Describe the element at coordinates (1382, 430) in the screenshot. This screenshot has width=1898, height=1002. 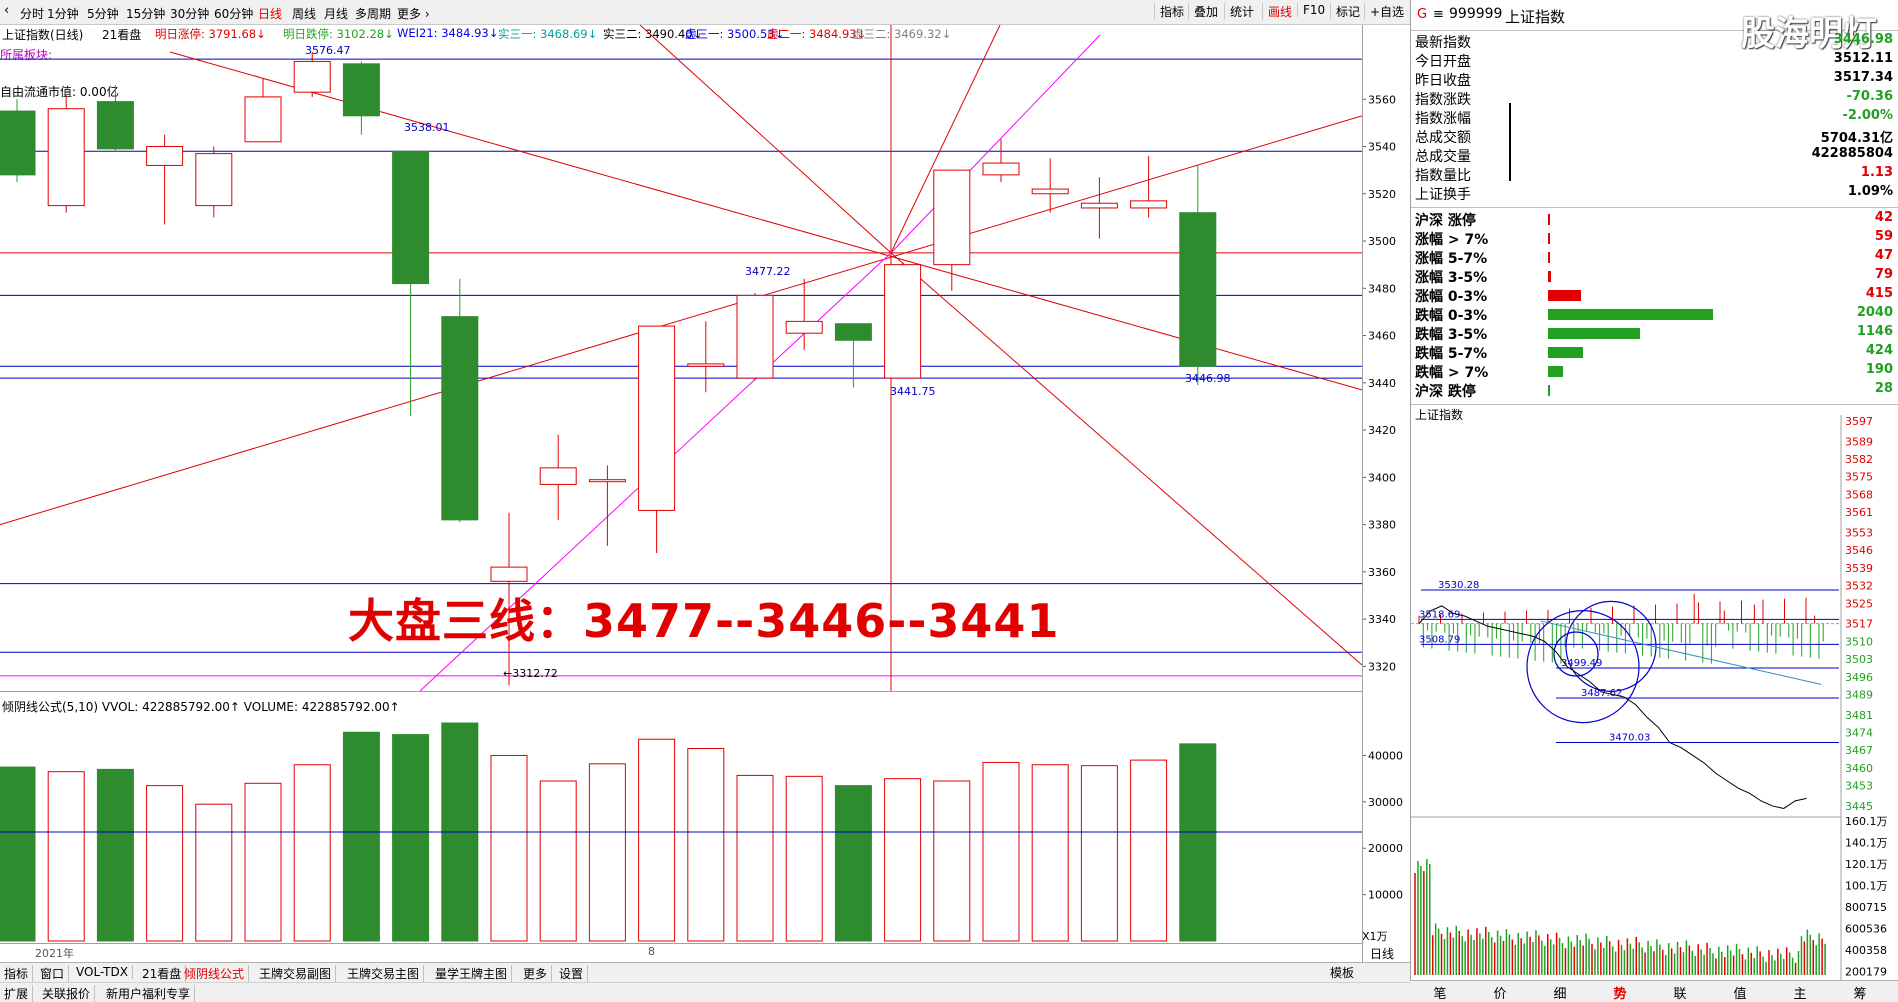
I see `price-tick-label-5: 3420` at that location.